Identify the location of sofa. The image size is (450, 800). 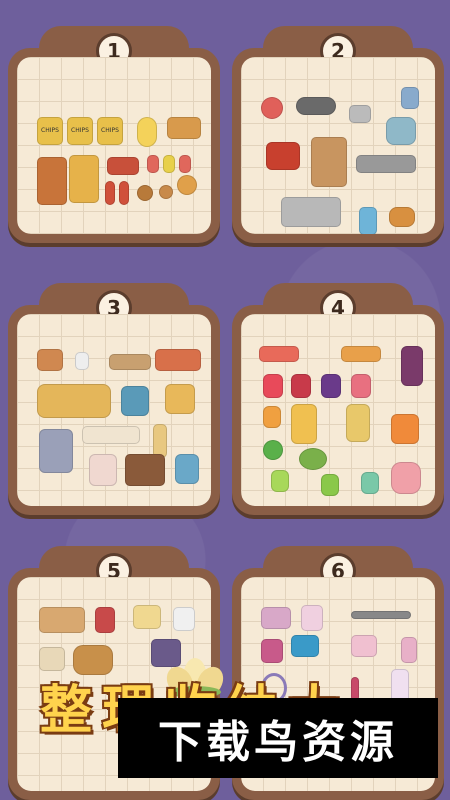
(74, 401).